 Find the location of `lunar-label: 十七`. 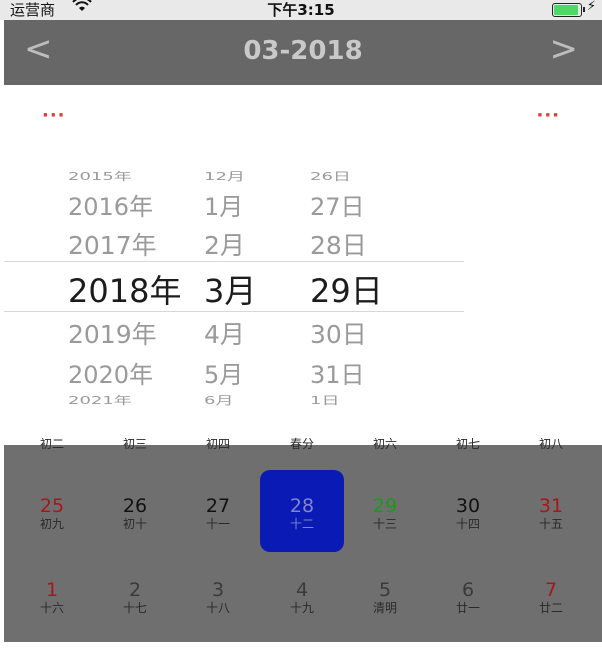

lunar-label: 十七 is located at coordinates (134, 608).